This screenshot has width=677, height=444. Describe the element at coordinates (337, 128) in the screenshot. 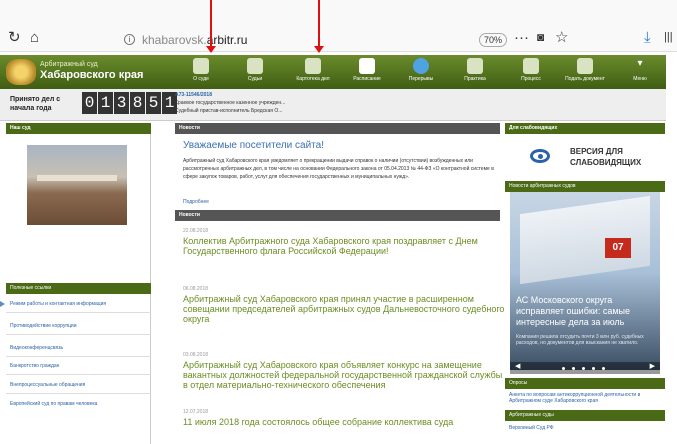

I see `notice-header: Новости` at that location.